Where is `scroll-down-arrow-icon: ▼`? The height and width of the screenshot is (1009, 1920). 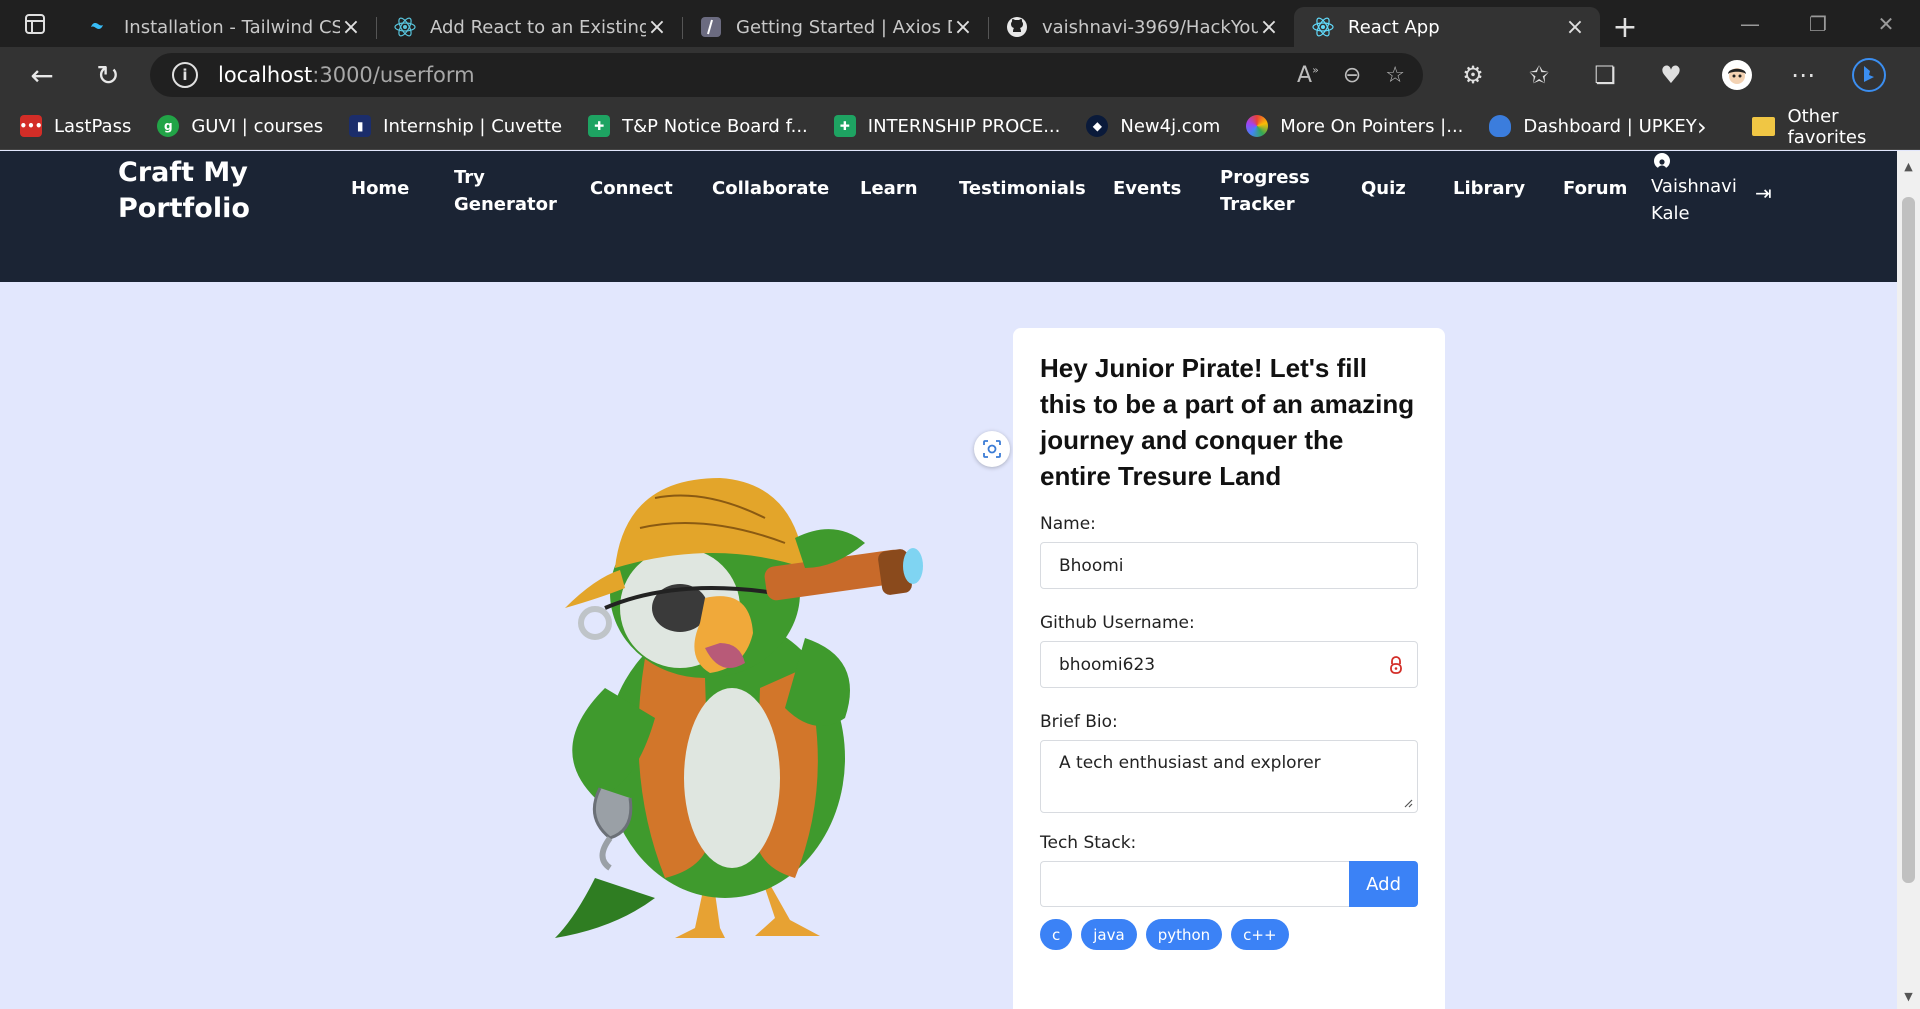
scroll-down-arrow-icon: ▼ is located at coordinates (1908, 996).